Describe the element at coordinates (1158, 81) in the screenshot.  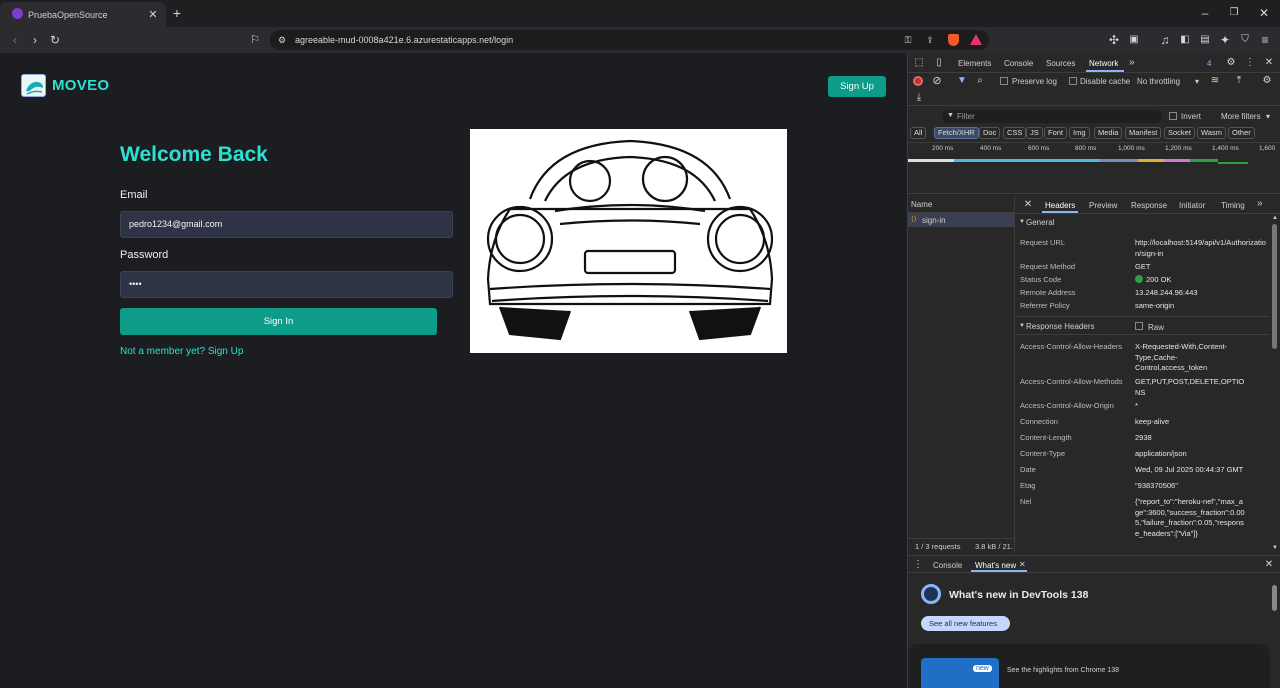
I see `throttling-select: No throttling` at that location.